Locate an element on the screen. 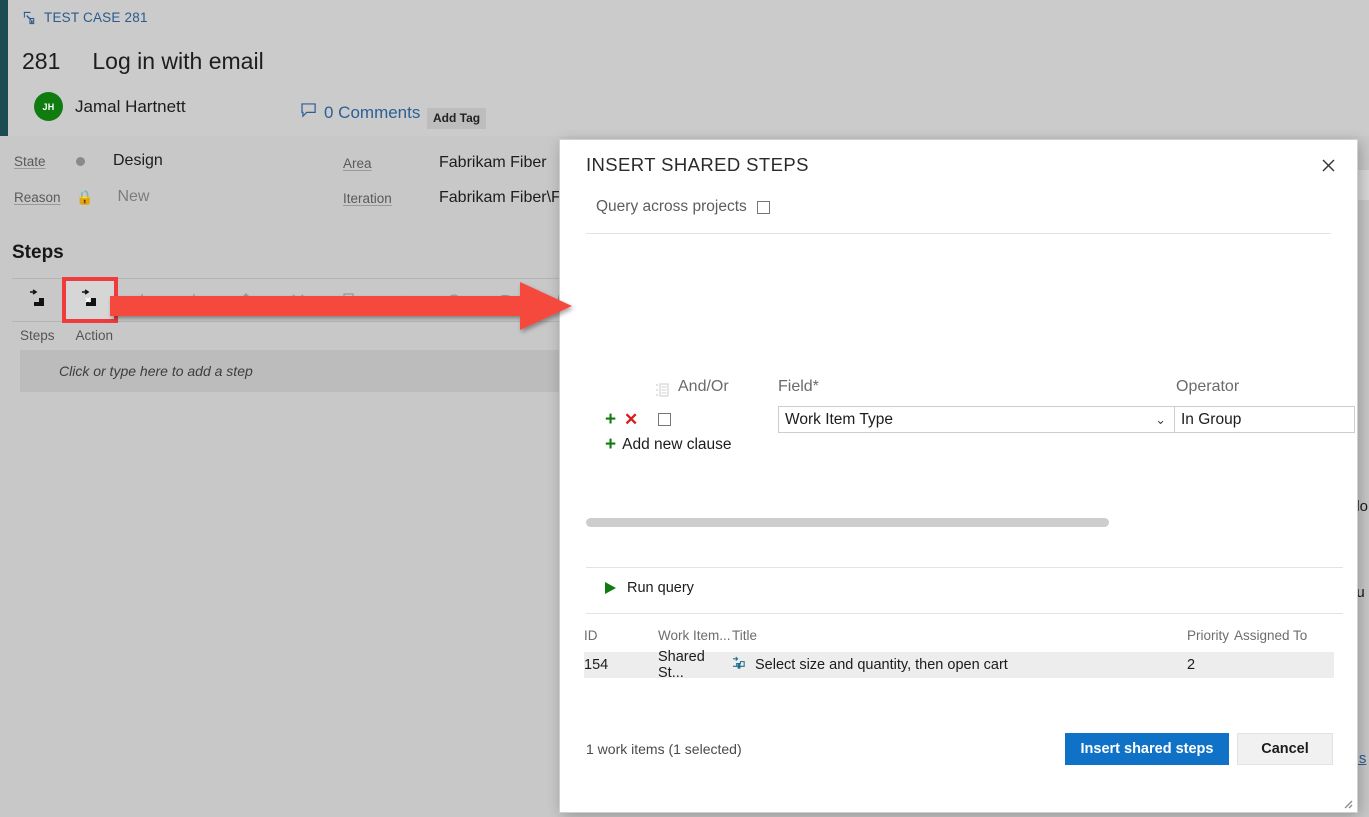 The height and width of the screenshot is (817, 1369). field-select: Work Item Type ⌄ is located at coordinates (976, 419).